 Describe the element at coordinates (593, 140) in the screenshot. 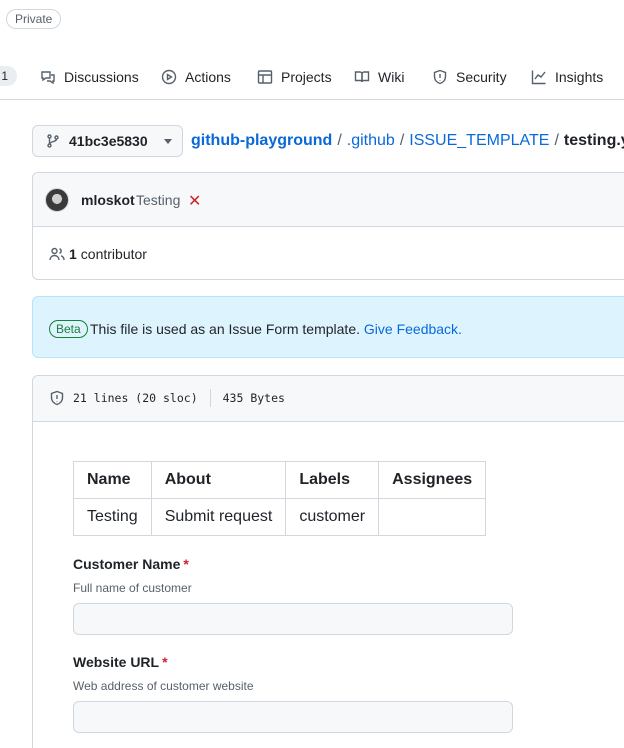

I see `breadcrumb-current-file: testing.yml` at that location.